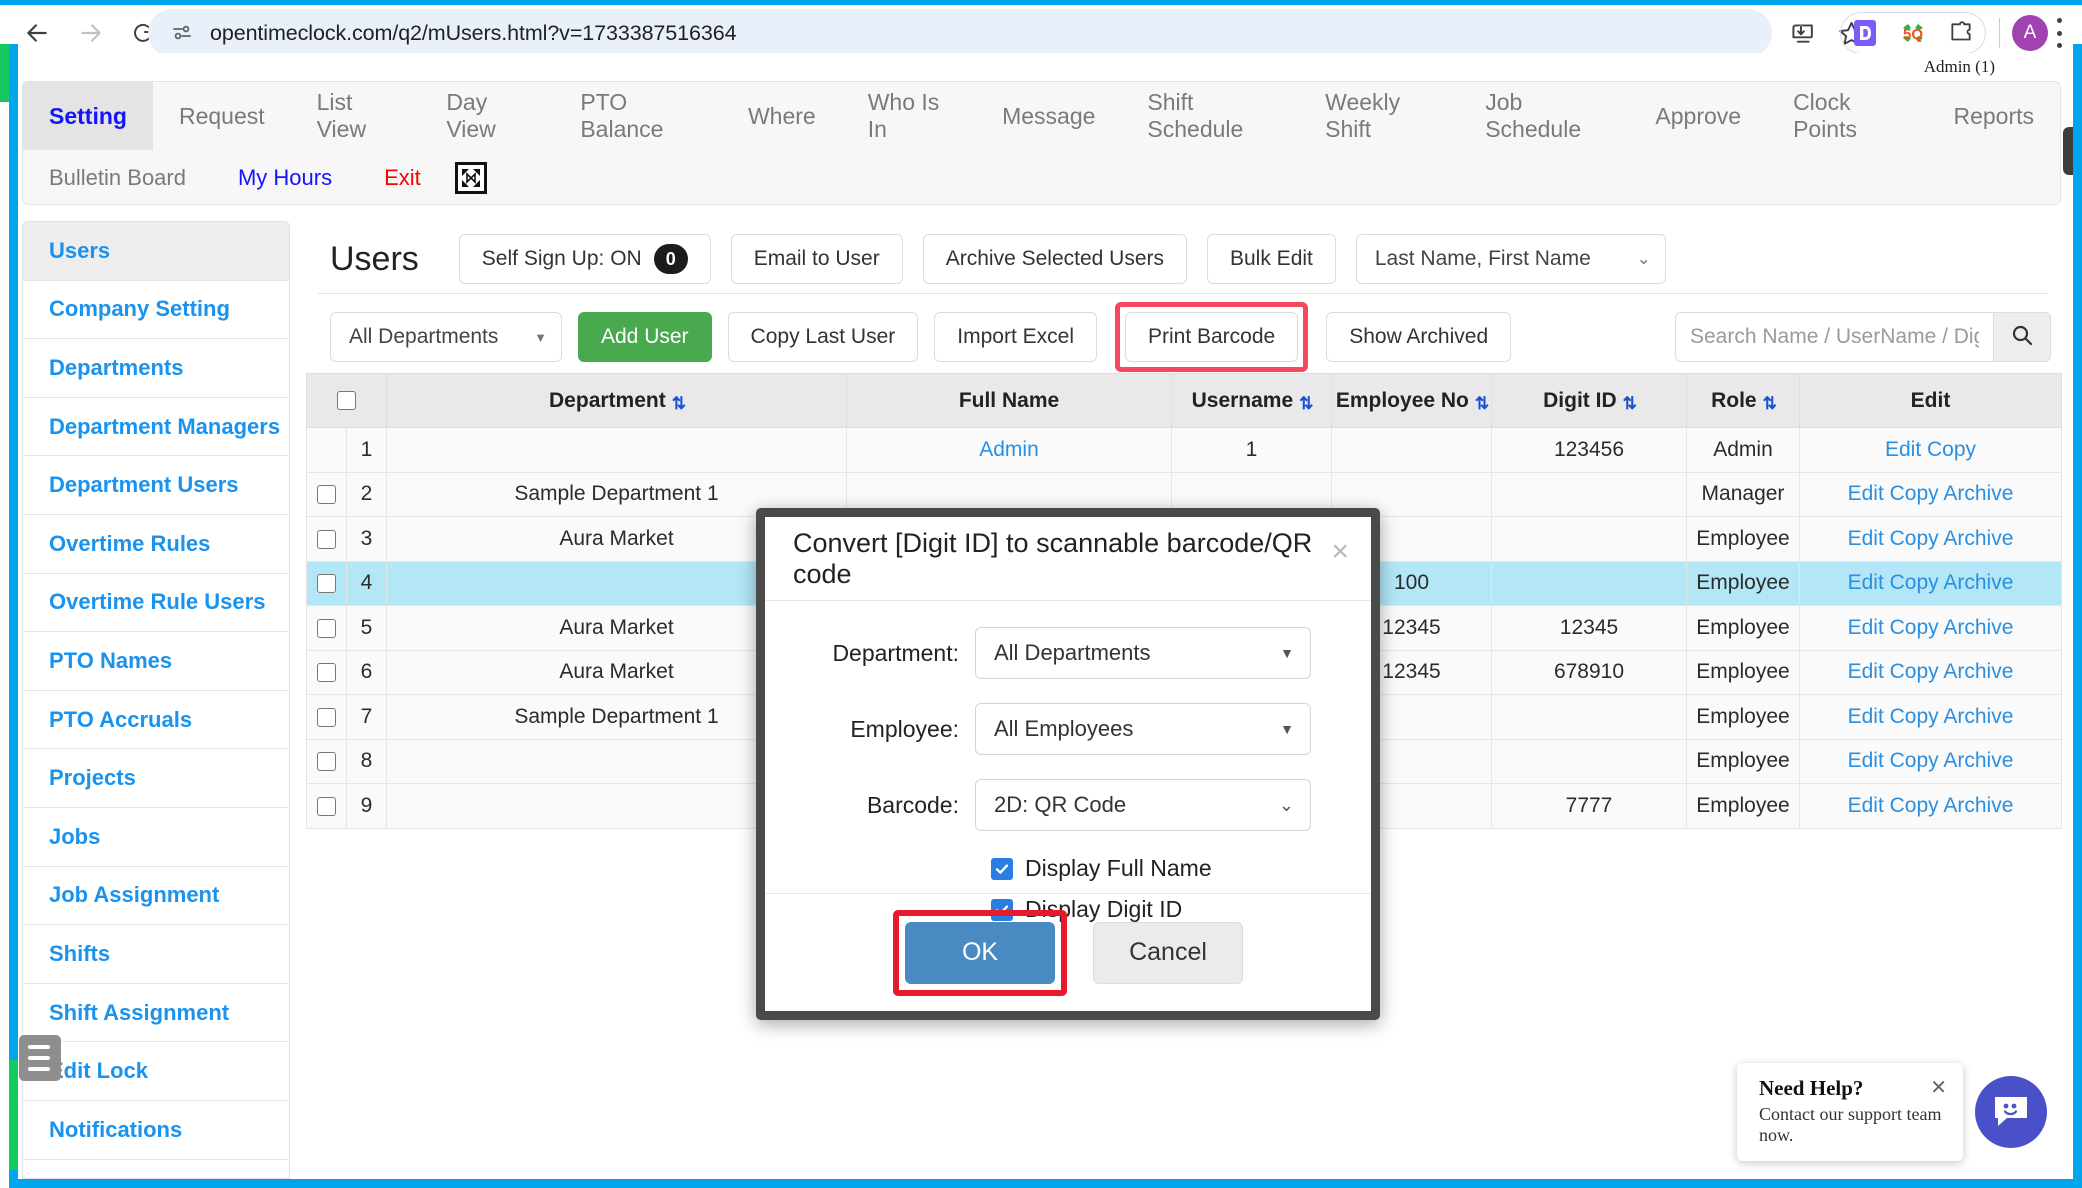  I want to click on header-username: Username ⇅, so click(1251, 400).